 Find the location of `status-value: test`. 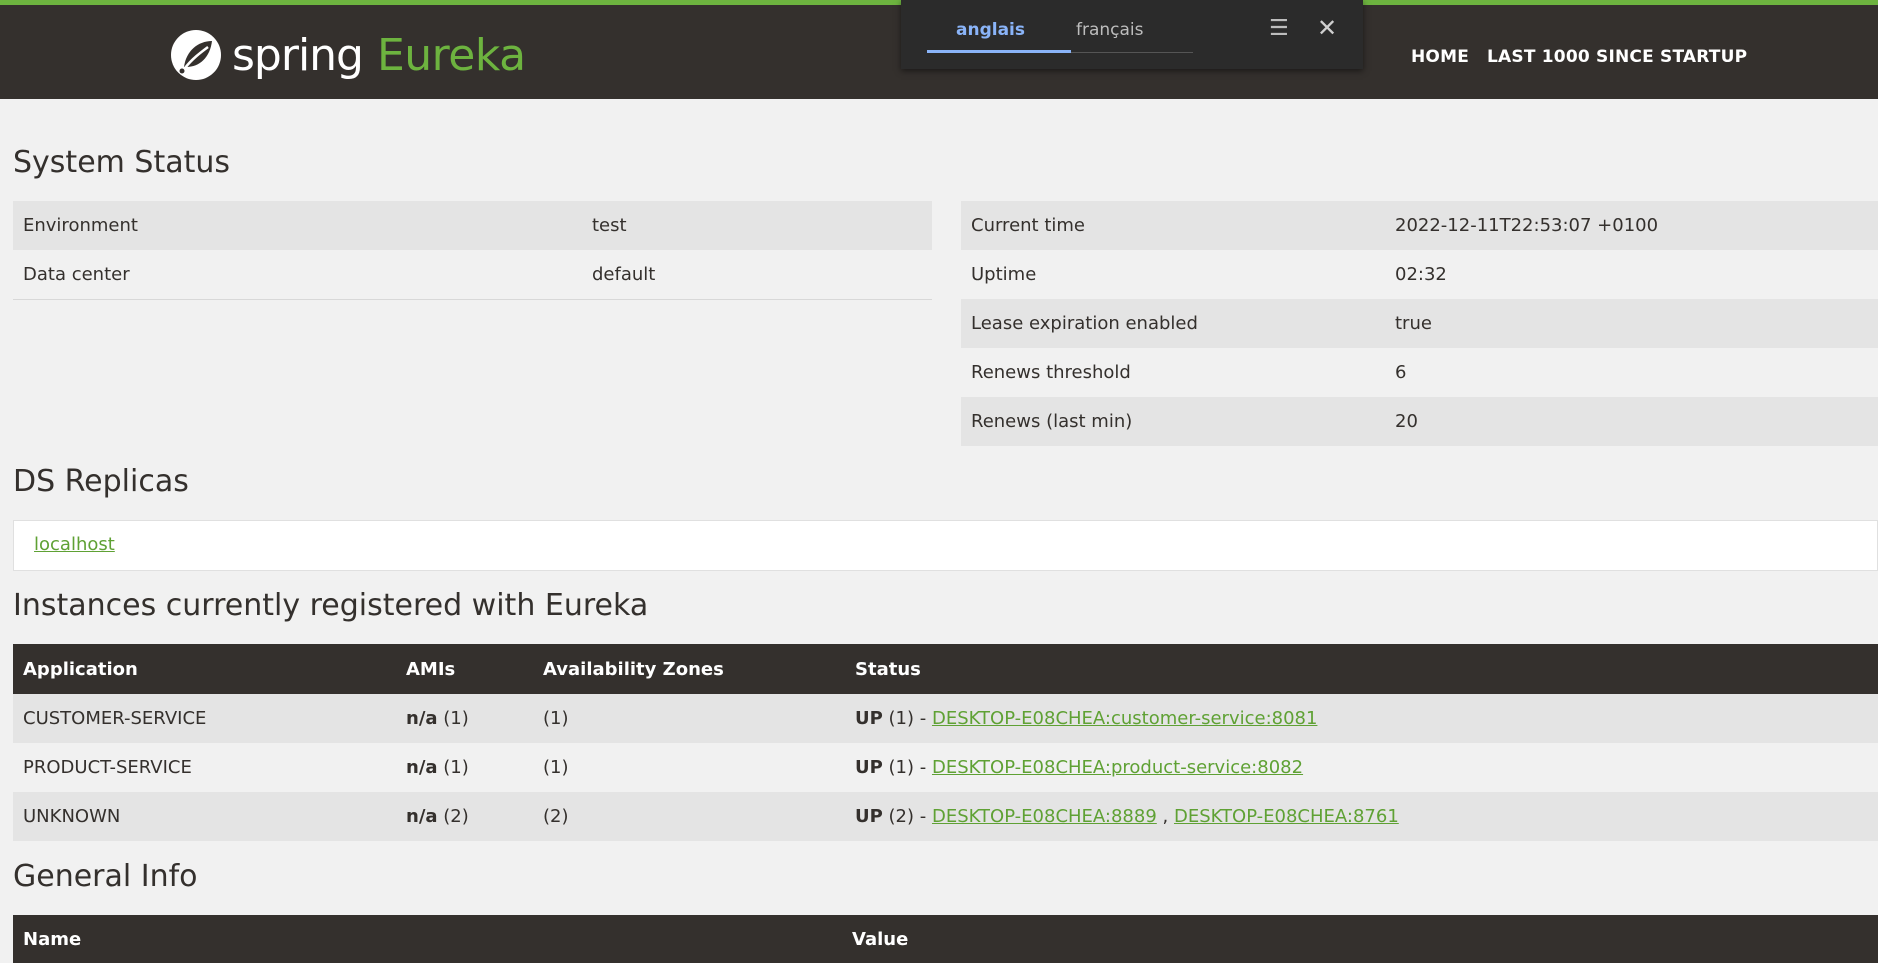

status-value: test is located at coordinates (757, 225).